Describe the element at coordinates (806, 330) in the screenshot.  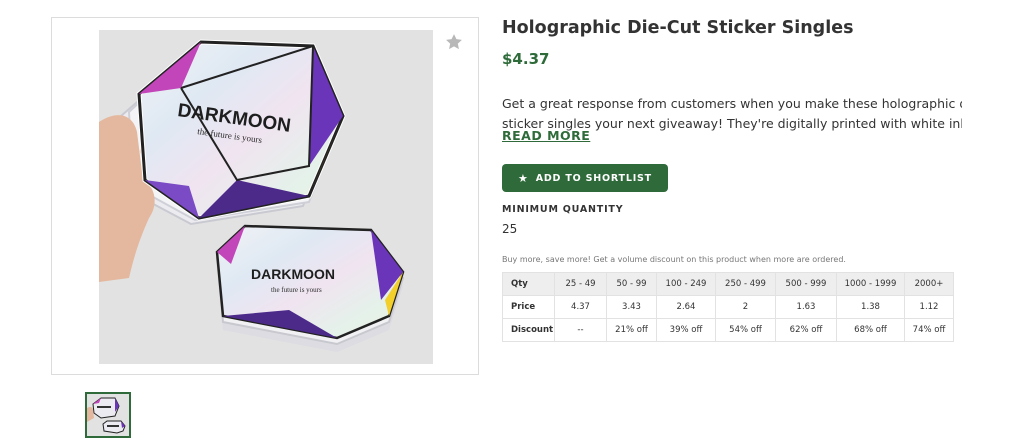
I see `tier-discount: 62% off` at that location.